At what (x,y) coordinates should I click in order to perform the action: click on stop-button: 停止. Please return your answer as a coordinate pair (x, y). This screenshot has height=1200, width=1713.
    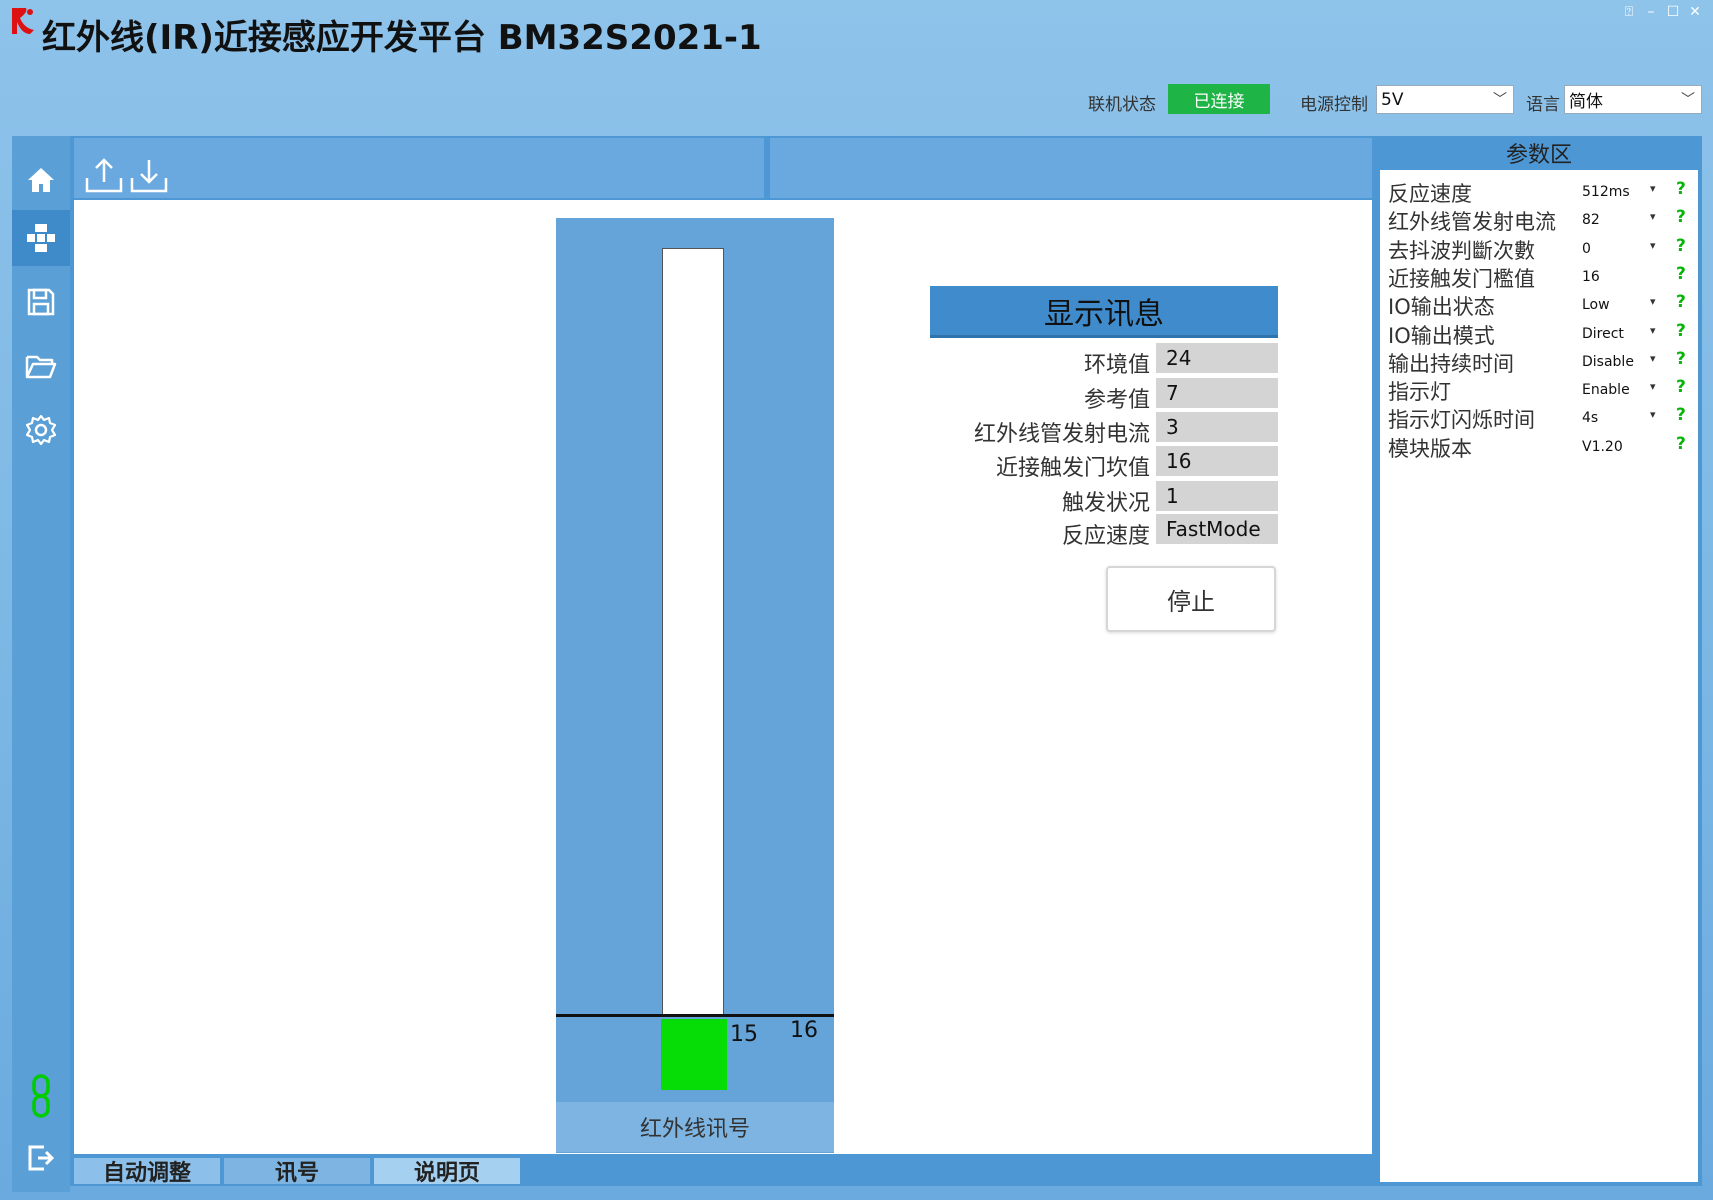
    Looking at the image, I should click on (1191, 599).